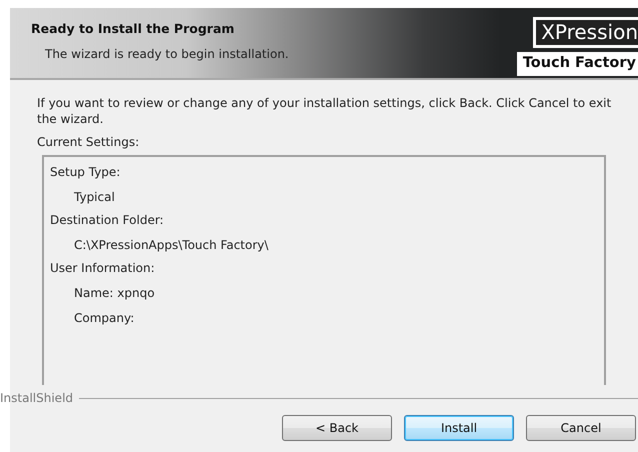 This screenshot has height=452, width=638. Describe the element at coordinates (172, 245) in the screenshot. I see `setting-value: C:\XPressionApps\Touch Factory\` at that location.